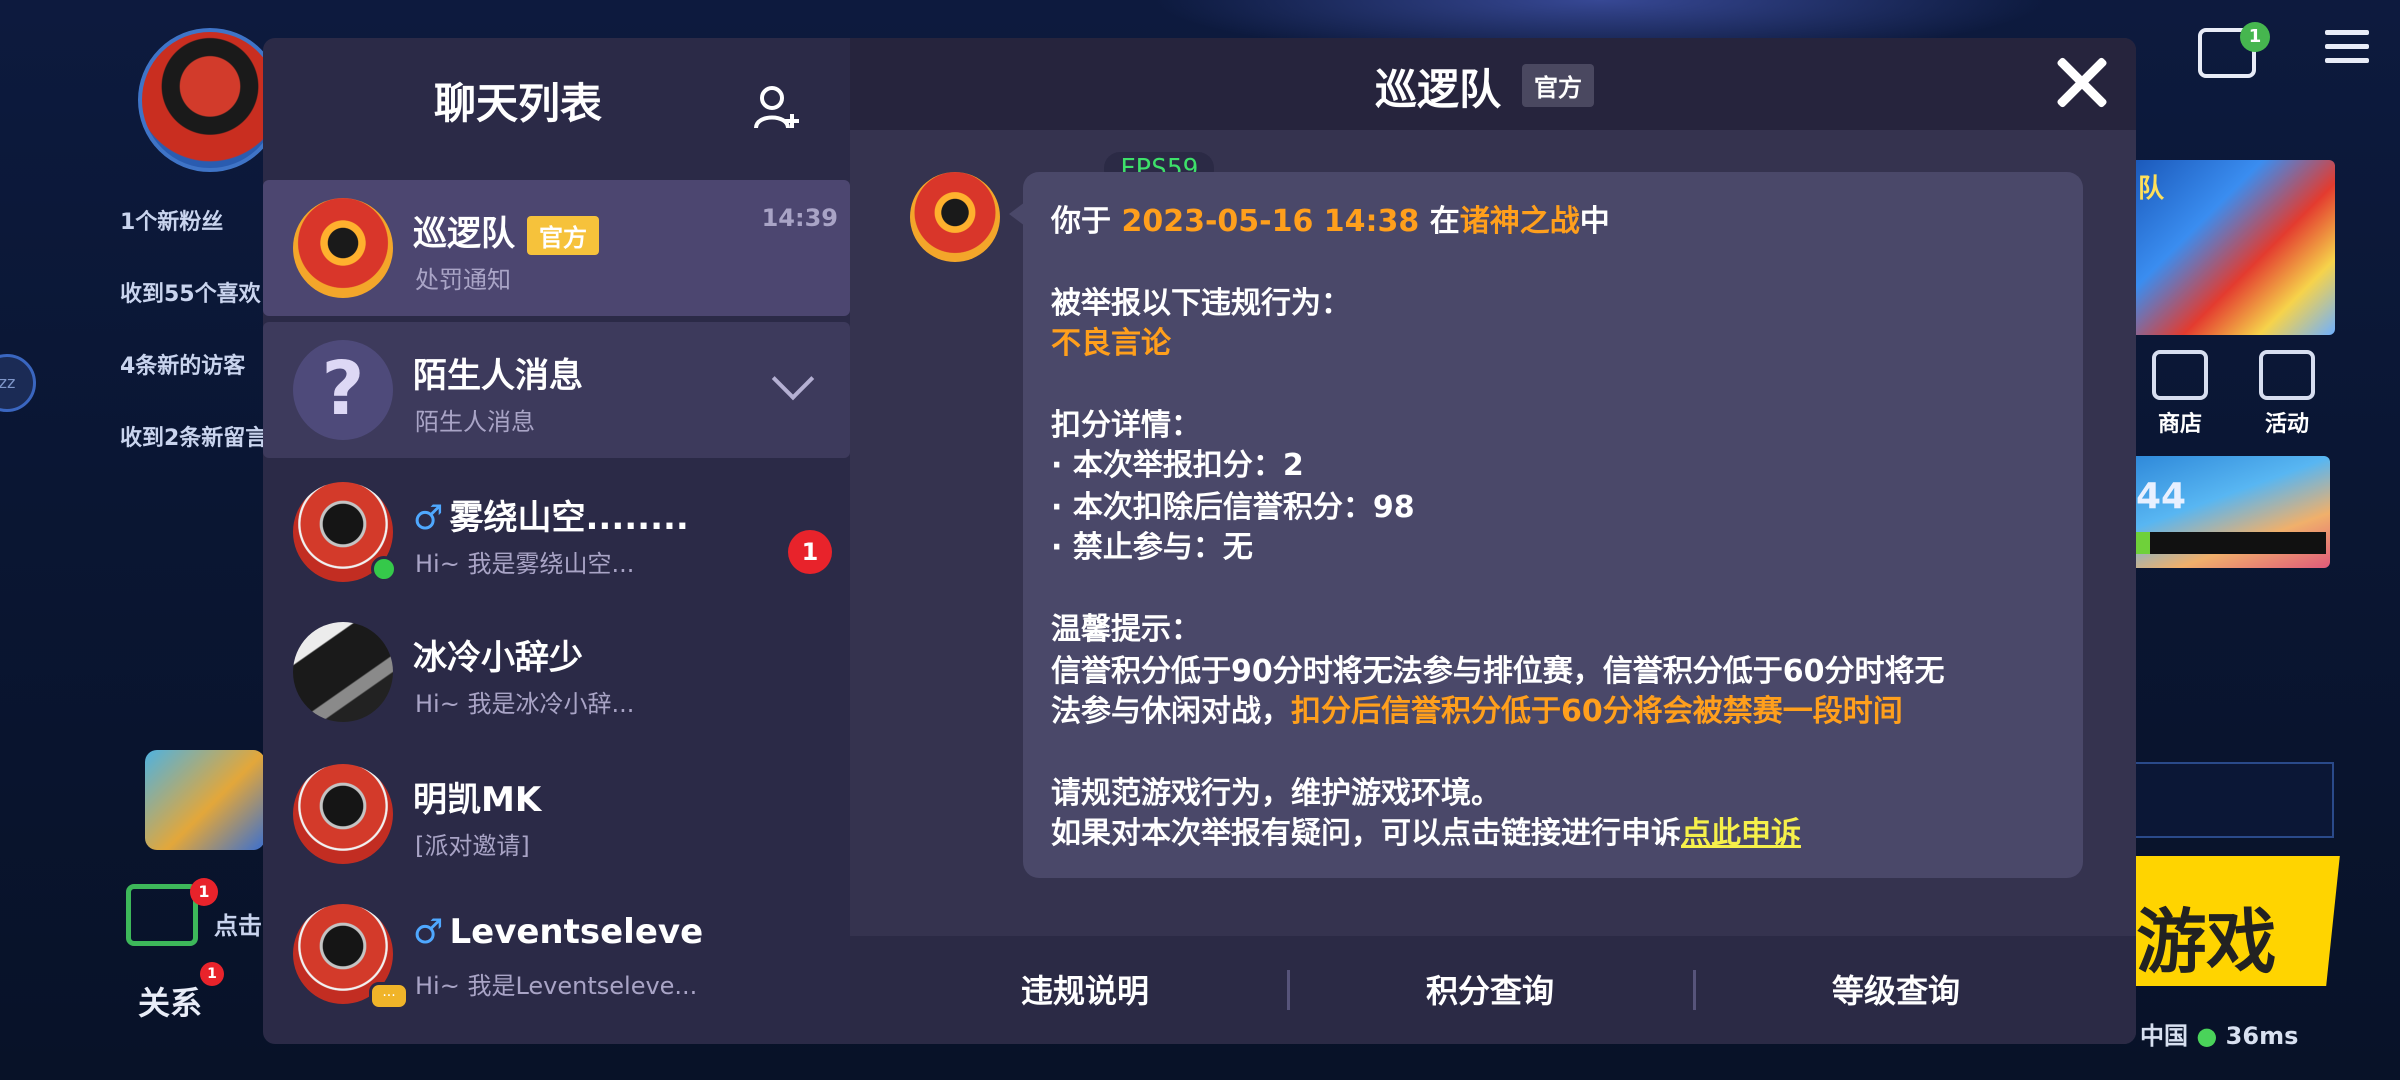  What do you see at coordinates (2287, 375) in the screenshot?
I see `activity-icon` at bounding box center [2287, 375].